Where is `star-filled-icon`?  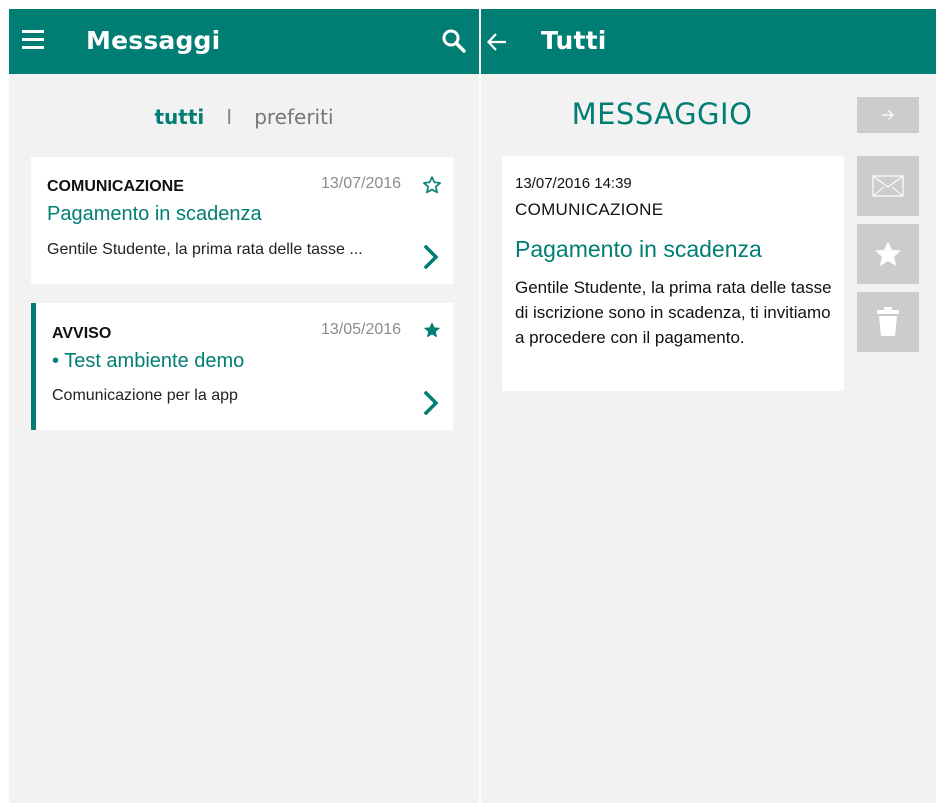
star-filled-icon is located at coordinates (432, 330).